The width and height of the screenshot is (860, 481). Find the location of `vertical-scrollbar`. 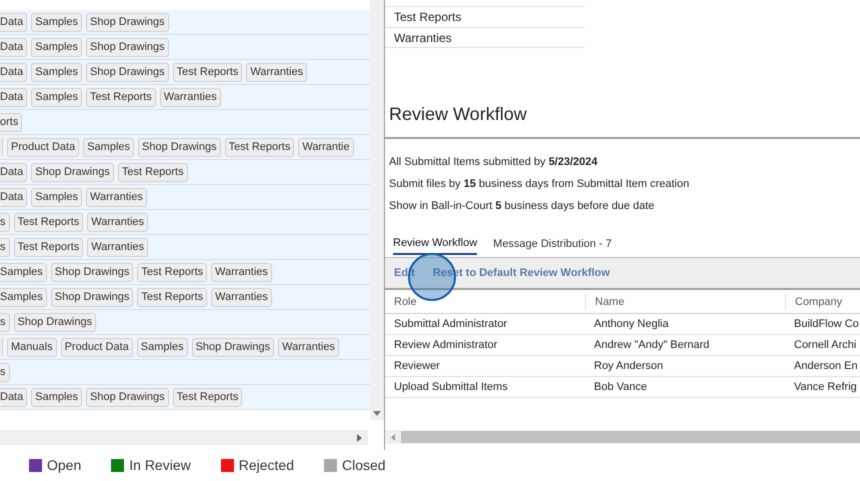

vertical-scrollbar is located at coordinates (377, 210).